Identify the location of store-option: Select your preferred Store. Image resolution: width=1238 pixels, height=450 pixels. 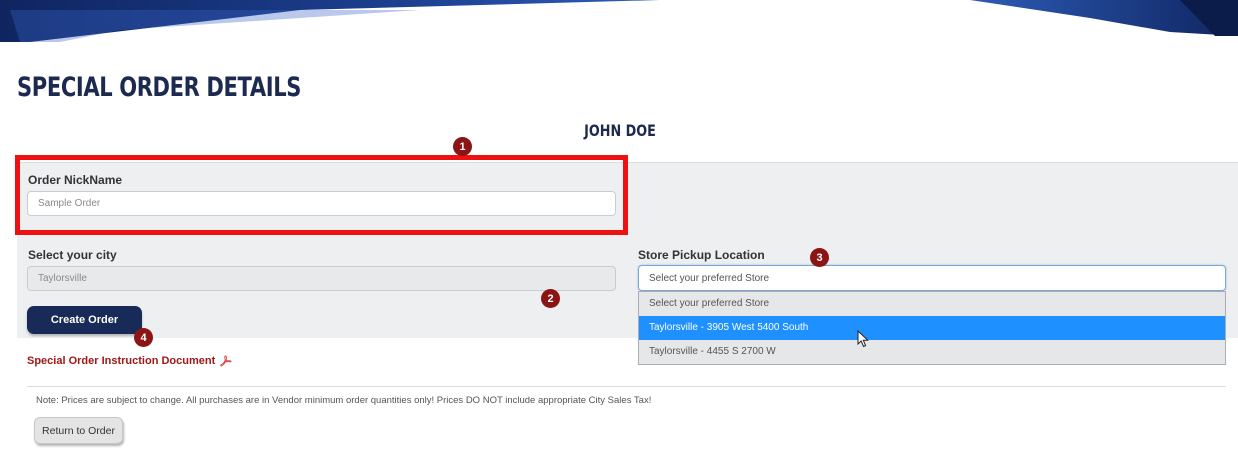
(932, 304).